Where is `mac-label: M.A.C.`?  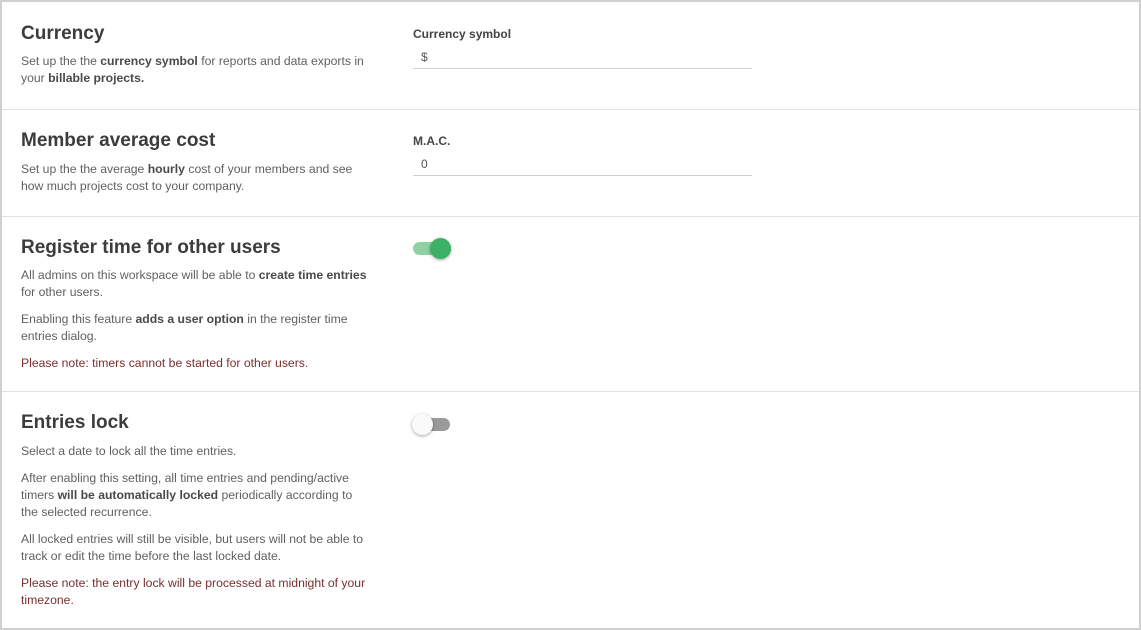 mac-label: M.A.C. is located at coordinates (432, 141).